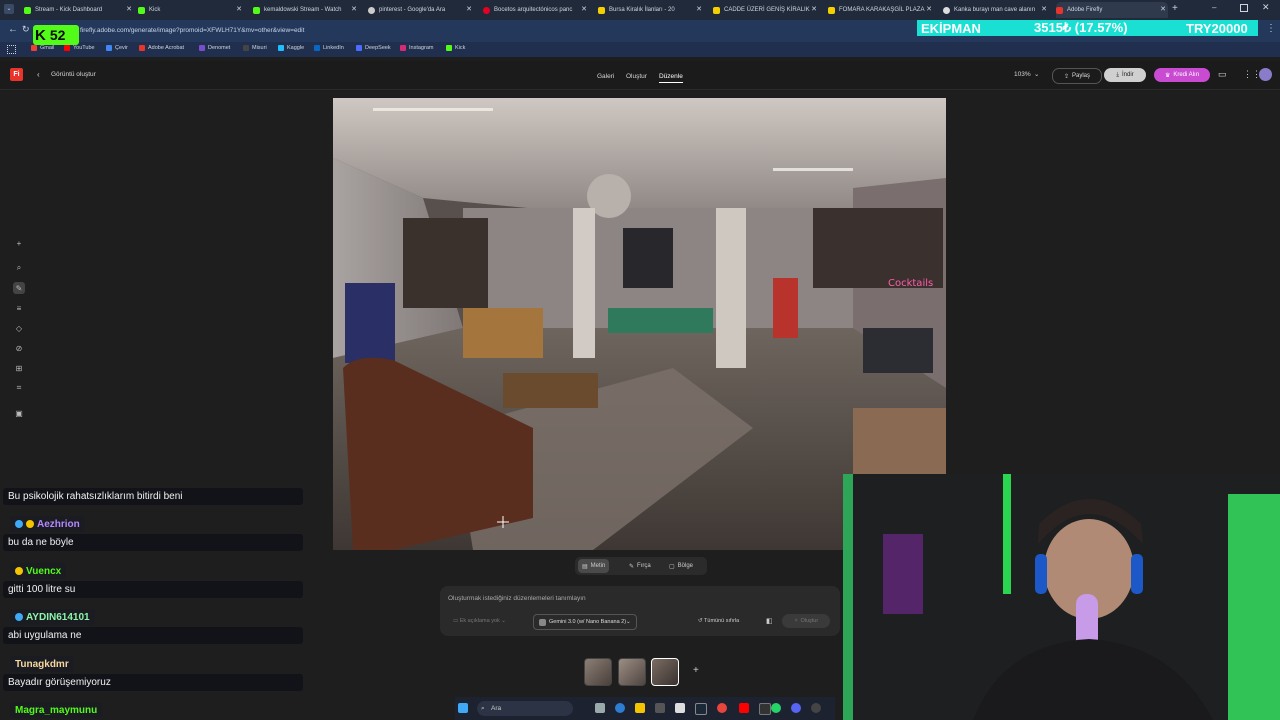 Image resolution: width=1280 pixels, height=720 pixels. I want to click on bookmark-youtube: YouTube, so click(79, 48).